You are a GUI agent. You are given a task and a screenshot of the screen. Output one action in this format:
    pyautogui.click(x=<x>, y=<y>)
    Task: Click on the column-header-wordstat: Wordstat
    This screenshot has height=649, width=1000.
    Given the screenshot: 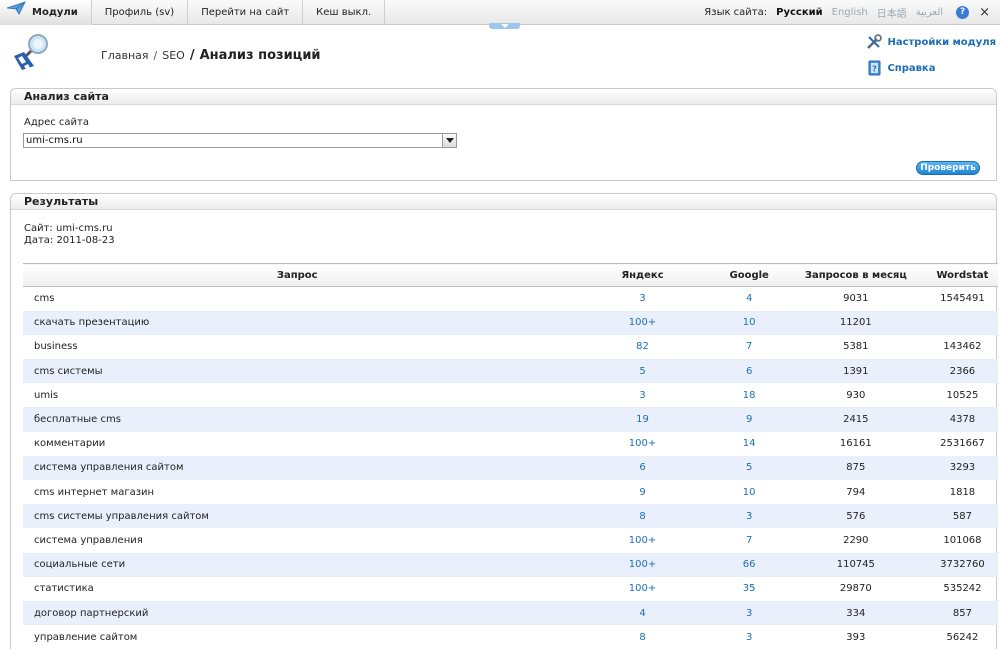 What is the action you would take?
    pyautogui.click(x=962, y=275)
    